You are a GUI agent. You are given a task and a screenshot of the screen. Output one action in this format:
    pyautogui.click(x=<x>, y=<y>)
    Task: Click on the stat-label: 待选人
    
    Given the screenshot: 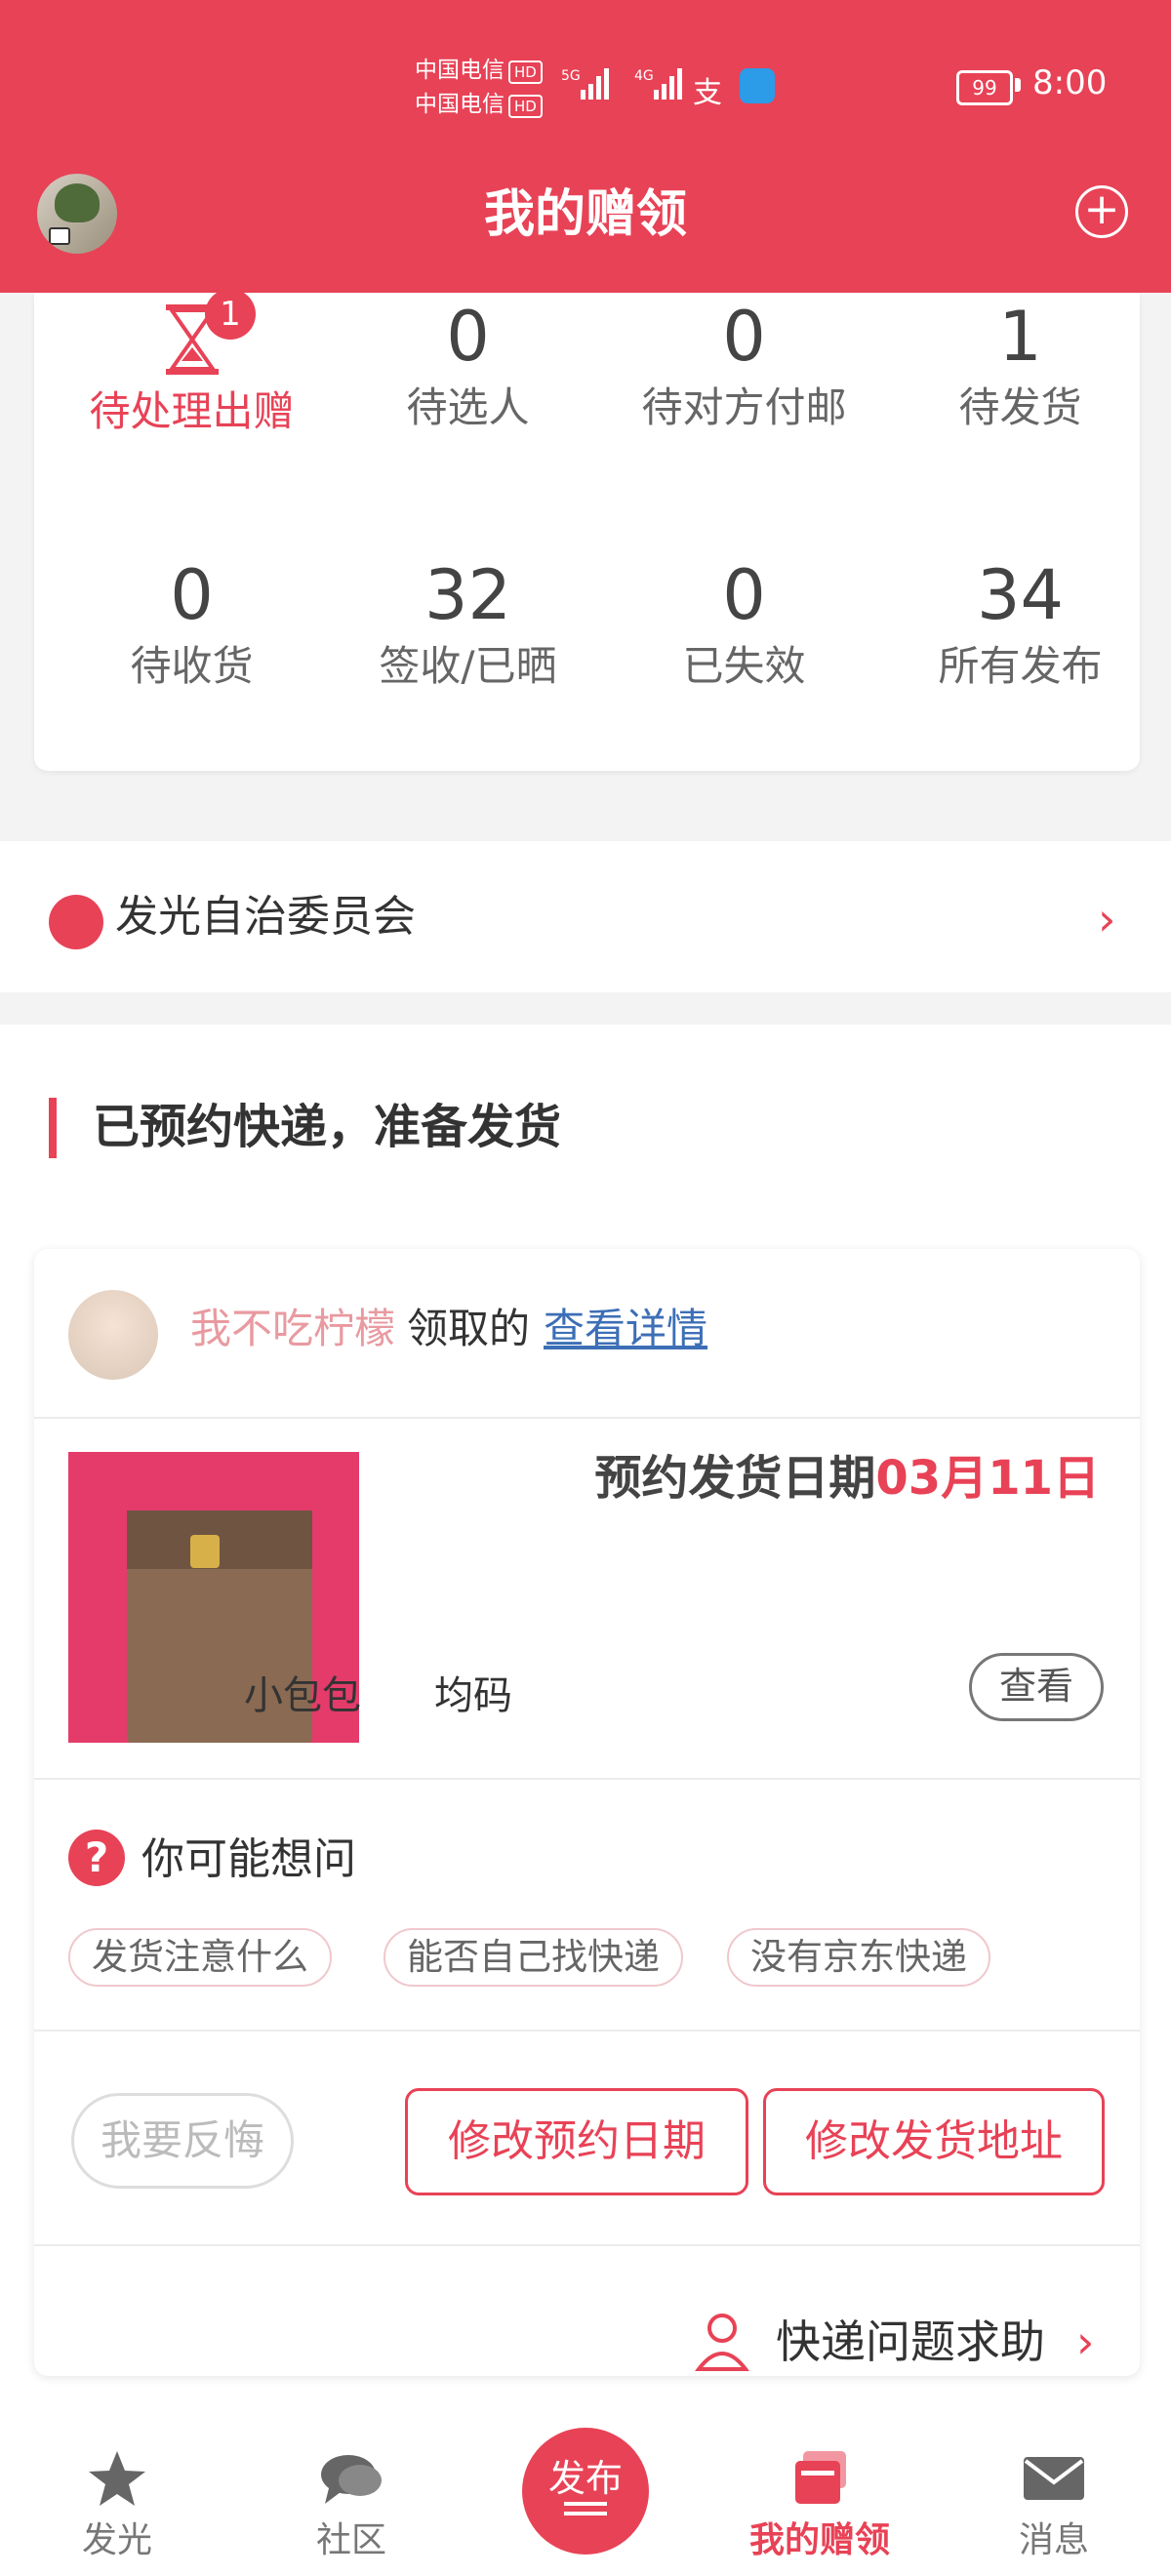 What is the action you would take?
    pyautogui.click(x=468, y=407)
    